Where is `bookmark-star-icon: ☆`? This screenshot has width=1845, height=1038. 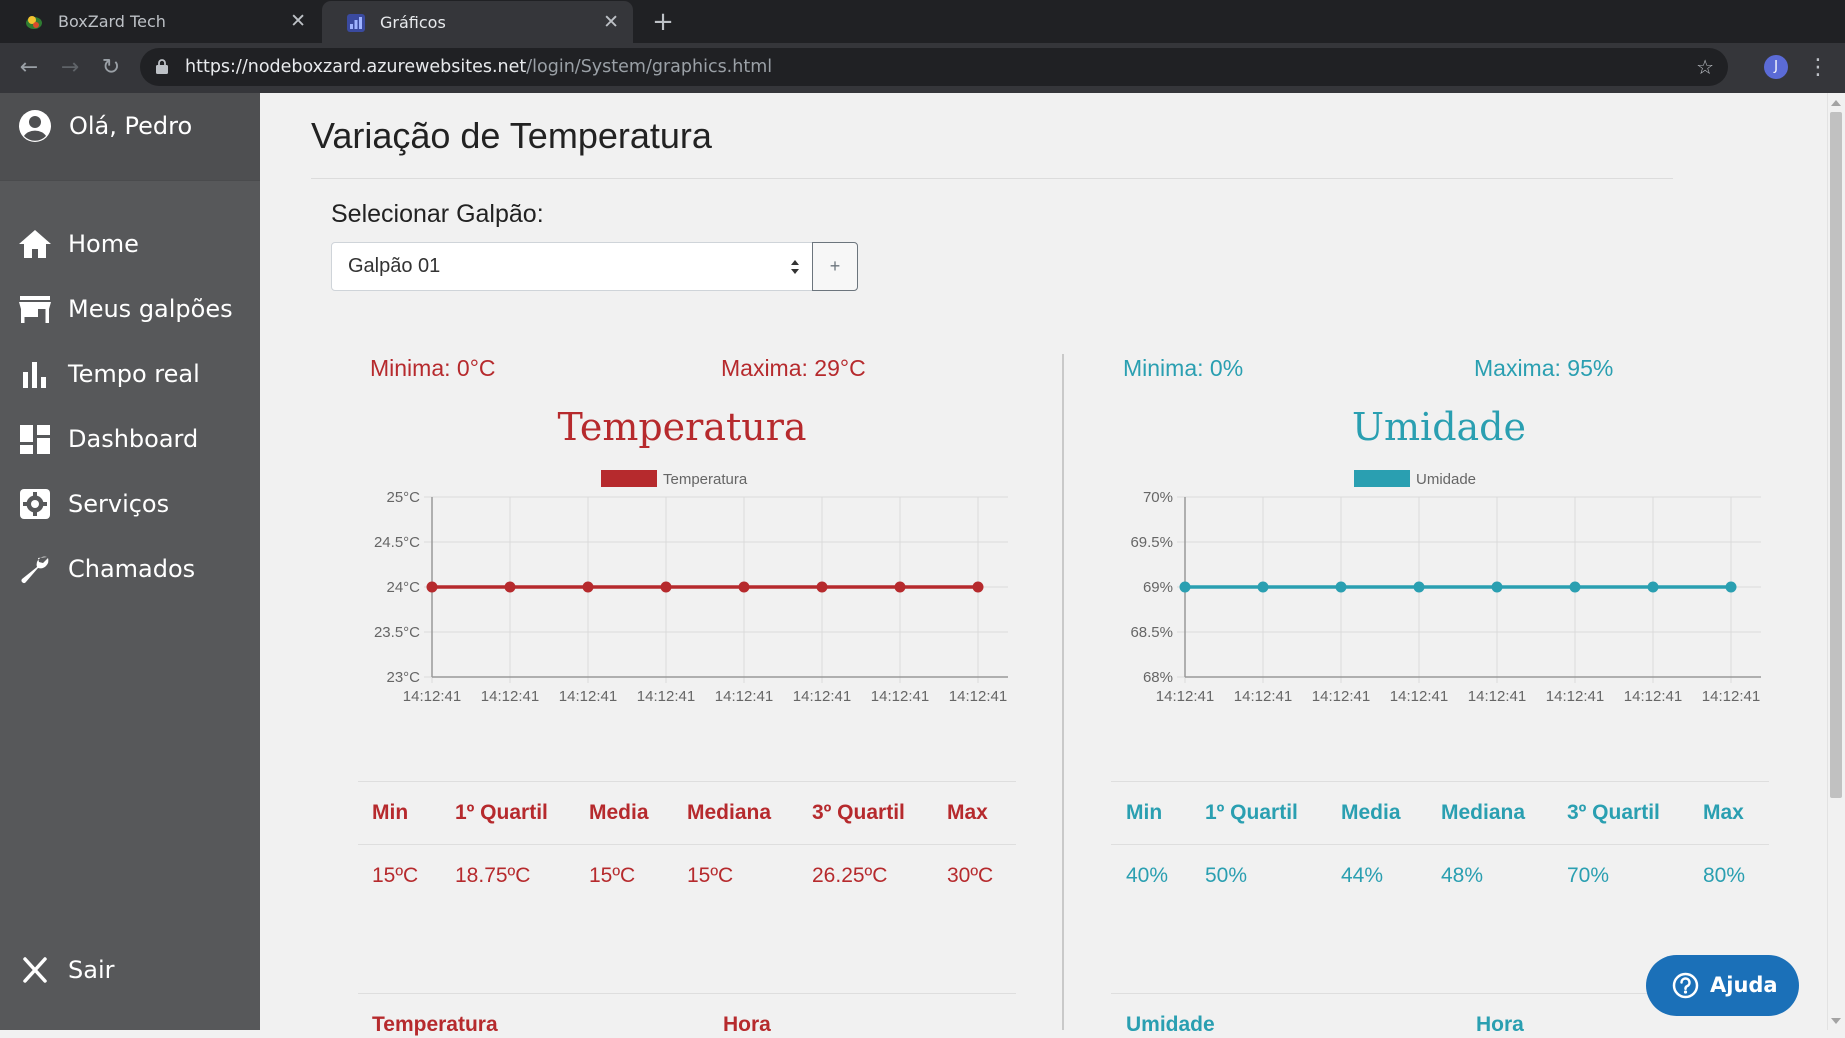
bookmark-star-icon: ☆ is located at coordinates (1705, 67).